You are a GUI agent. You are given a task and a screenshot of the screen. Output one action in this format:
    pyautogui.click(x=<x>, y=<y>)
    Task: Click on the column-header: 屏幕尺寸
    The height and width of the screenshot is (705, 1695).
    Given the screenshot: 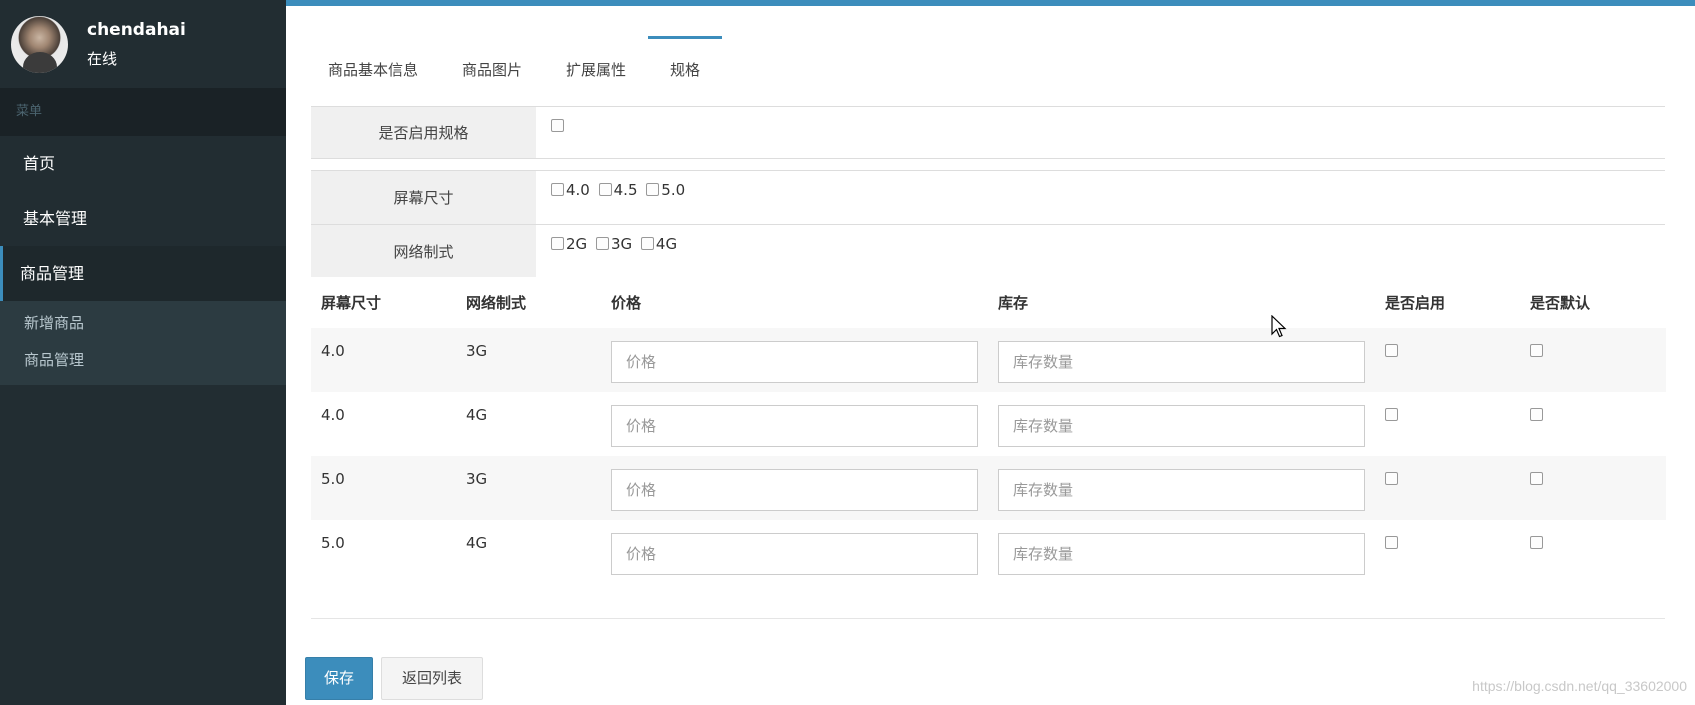 What is the action you would take?
    pyautogui.click(x=351, y=302)
    